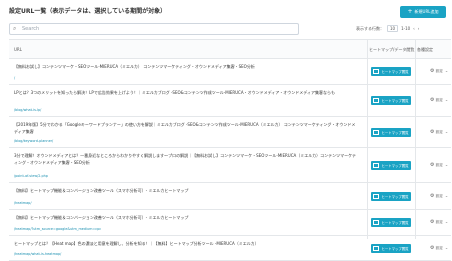 The image size is (452, 261). I want to click on add-url-label: 新規URL追加, so click(426, 11).